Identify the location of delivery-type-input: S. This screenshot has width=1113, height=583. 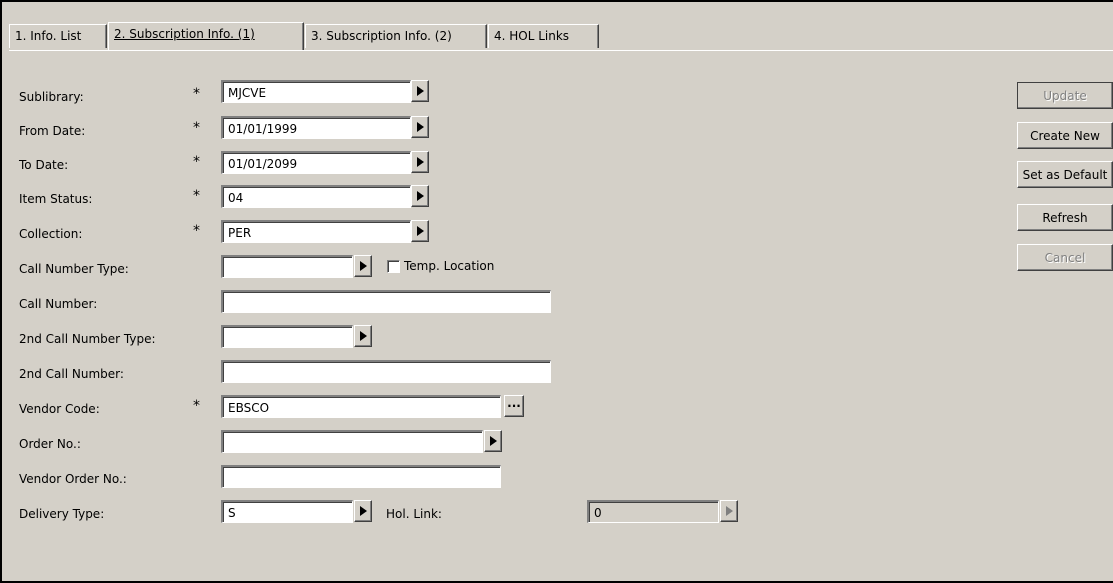
(287, 511).